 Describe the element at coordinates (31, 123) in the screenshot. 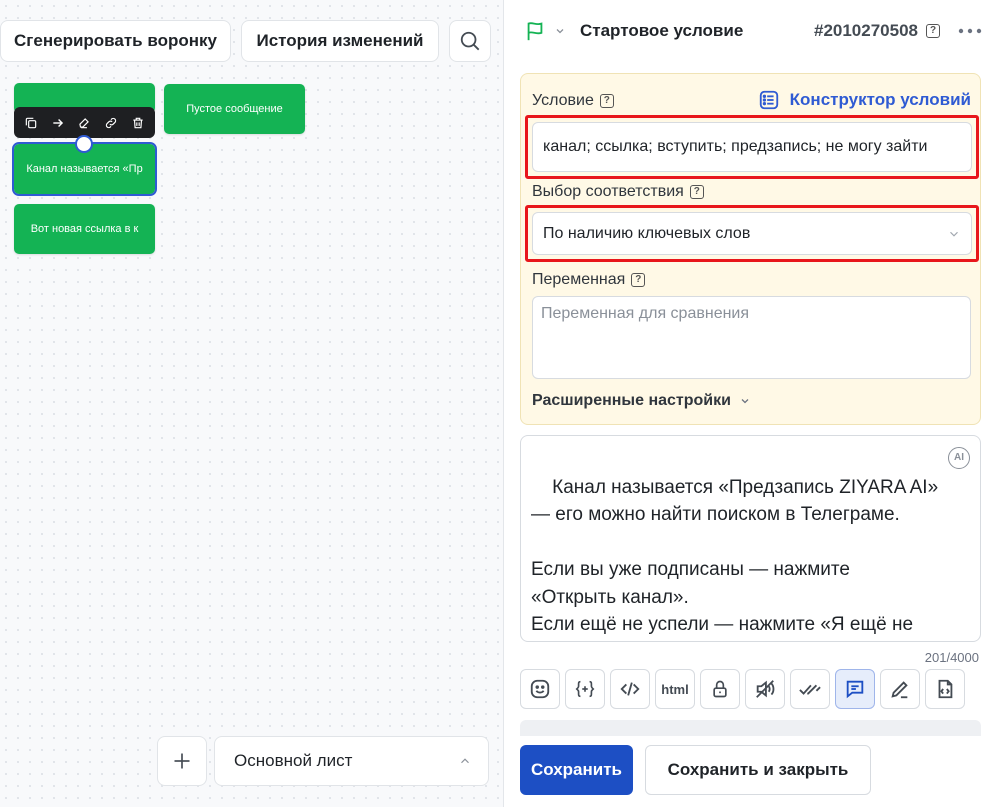

I see `copy-icon` at that location.